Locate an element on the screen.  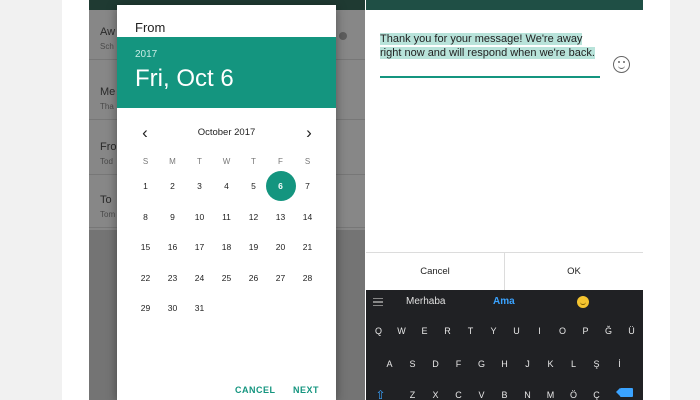
keyboard-key: Z is located at coordinates (412, 390).